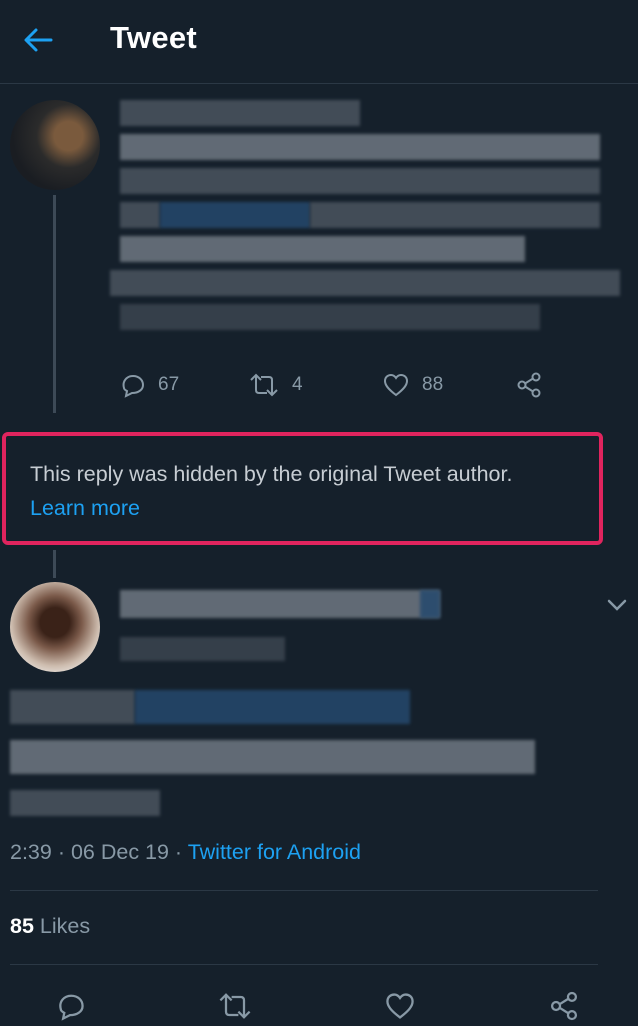 Image resolution: width=638 pixels, height=1026 pixels. I want to click on retweet-button: 4, so click(275, 385).